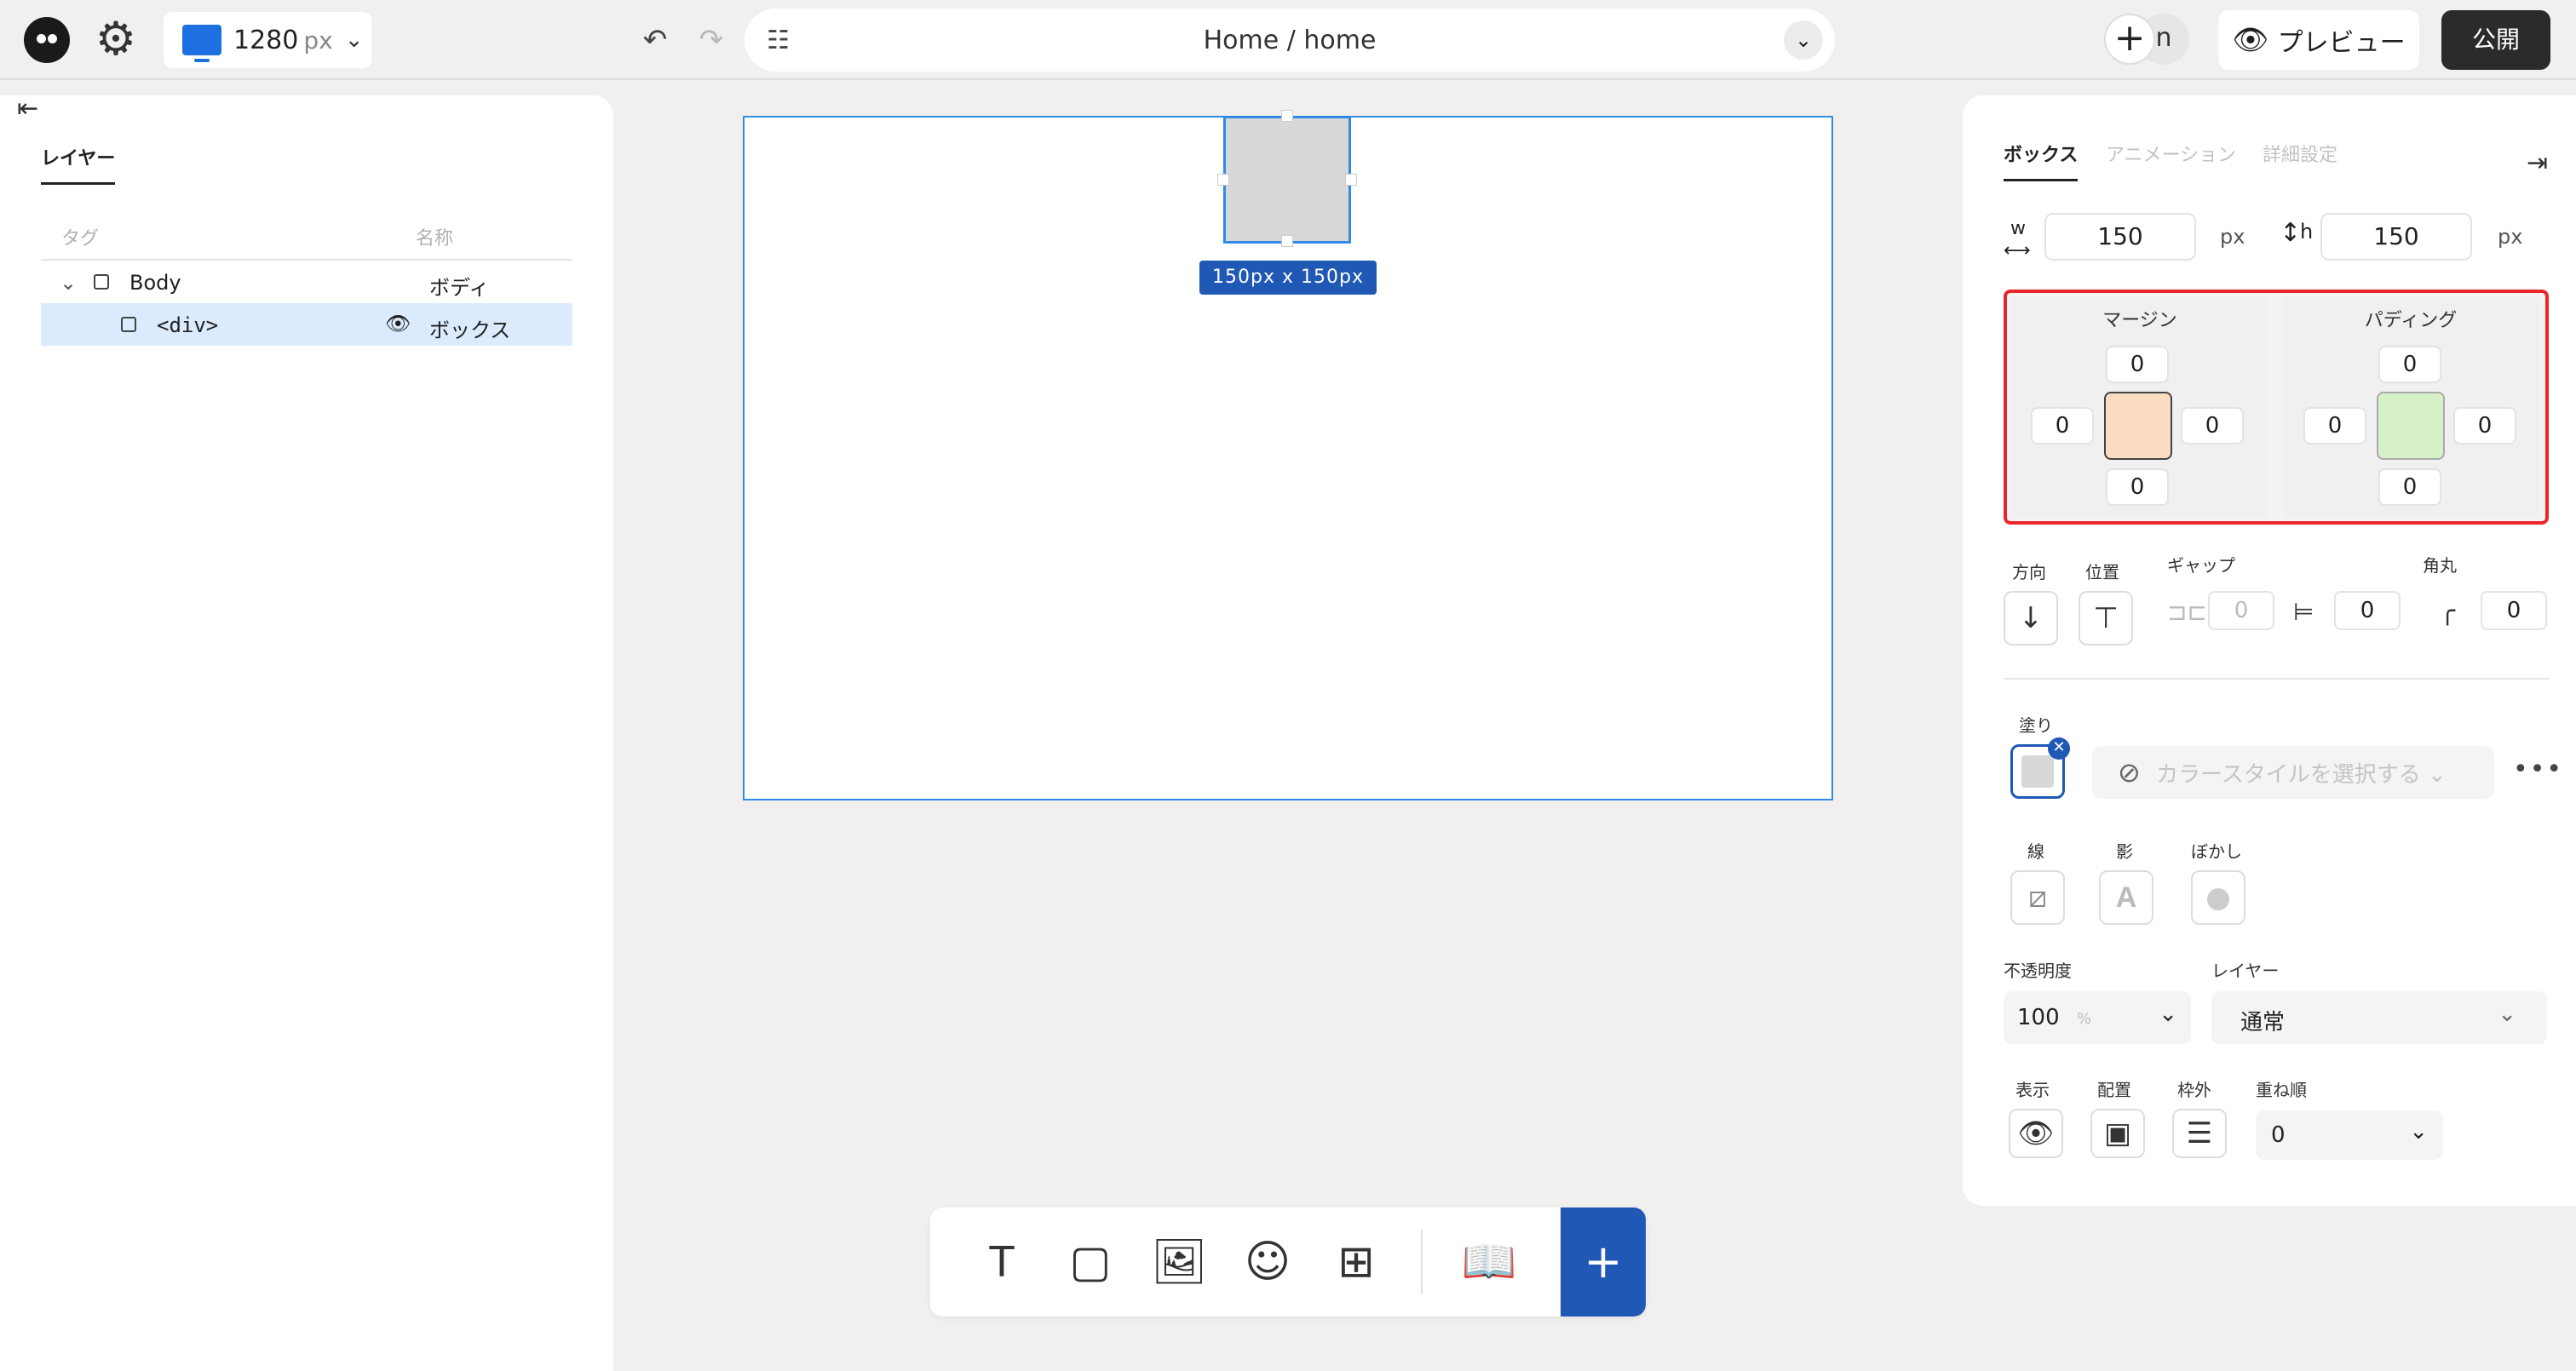 This screenshot has width=2576, height=1371. I want to click on text-shadow-icon: A, so click(2126, 897).